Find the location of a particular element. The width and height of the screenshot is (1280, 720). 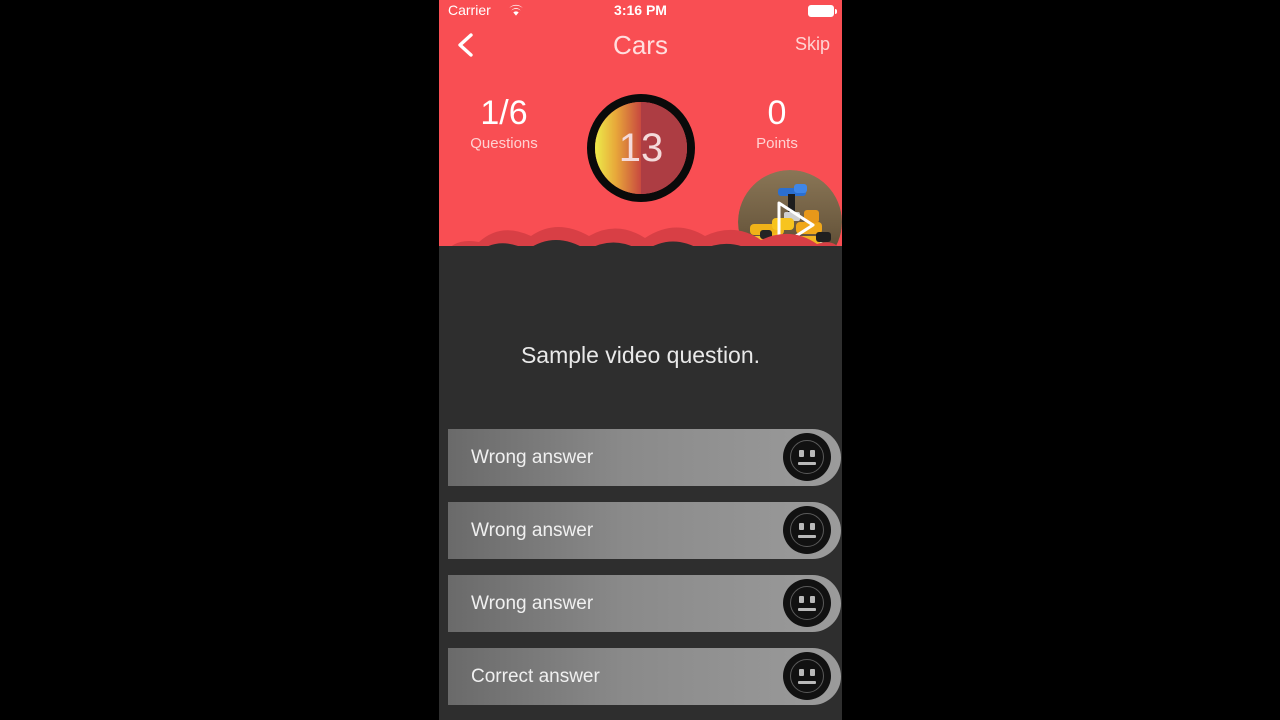

battery-full-icon is located at coordinates (822, 11).